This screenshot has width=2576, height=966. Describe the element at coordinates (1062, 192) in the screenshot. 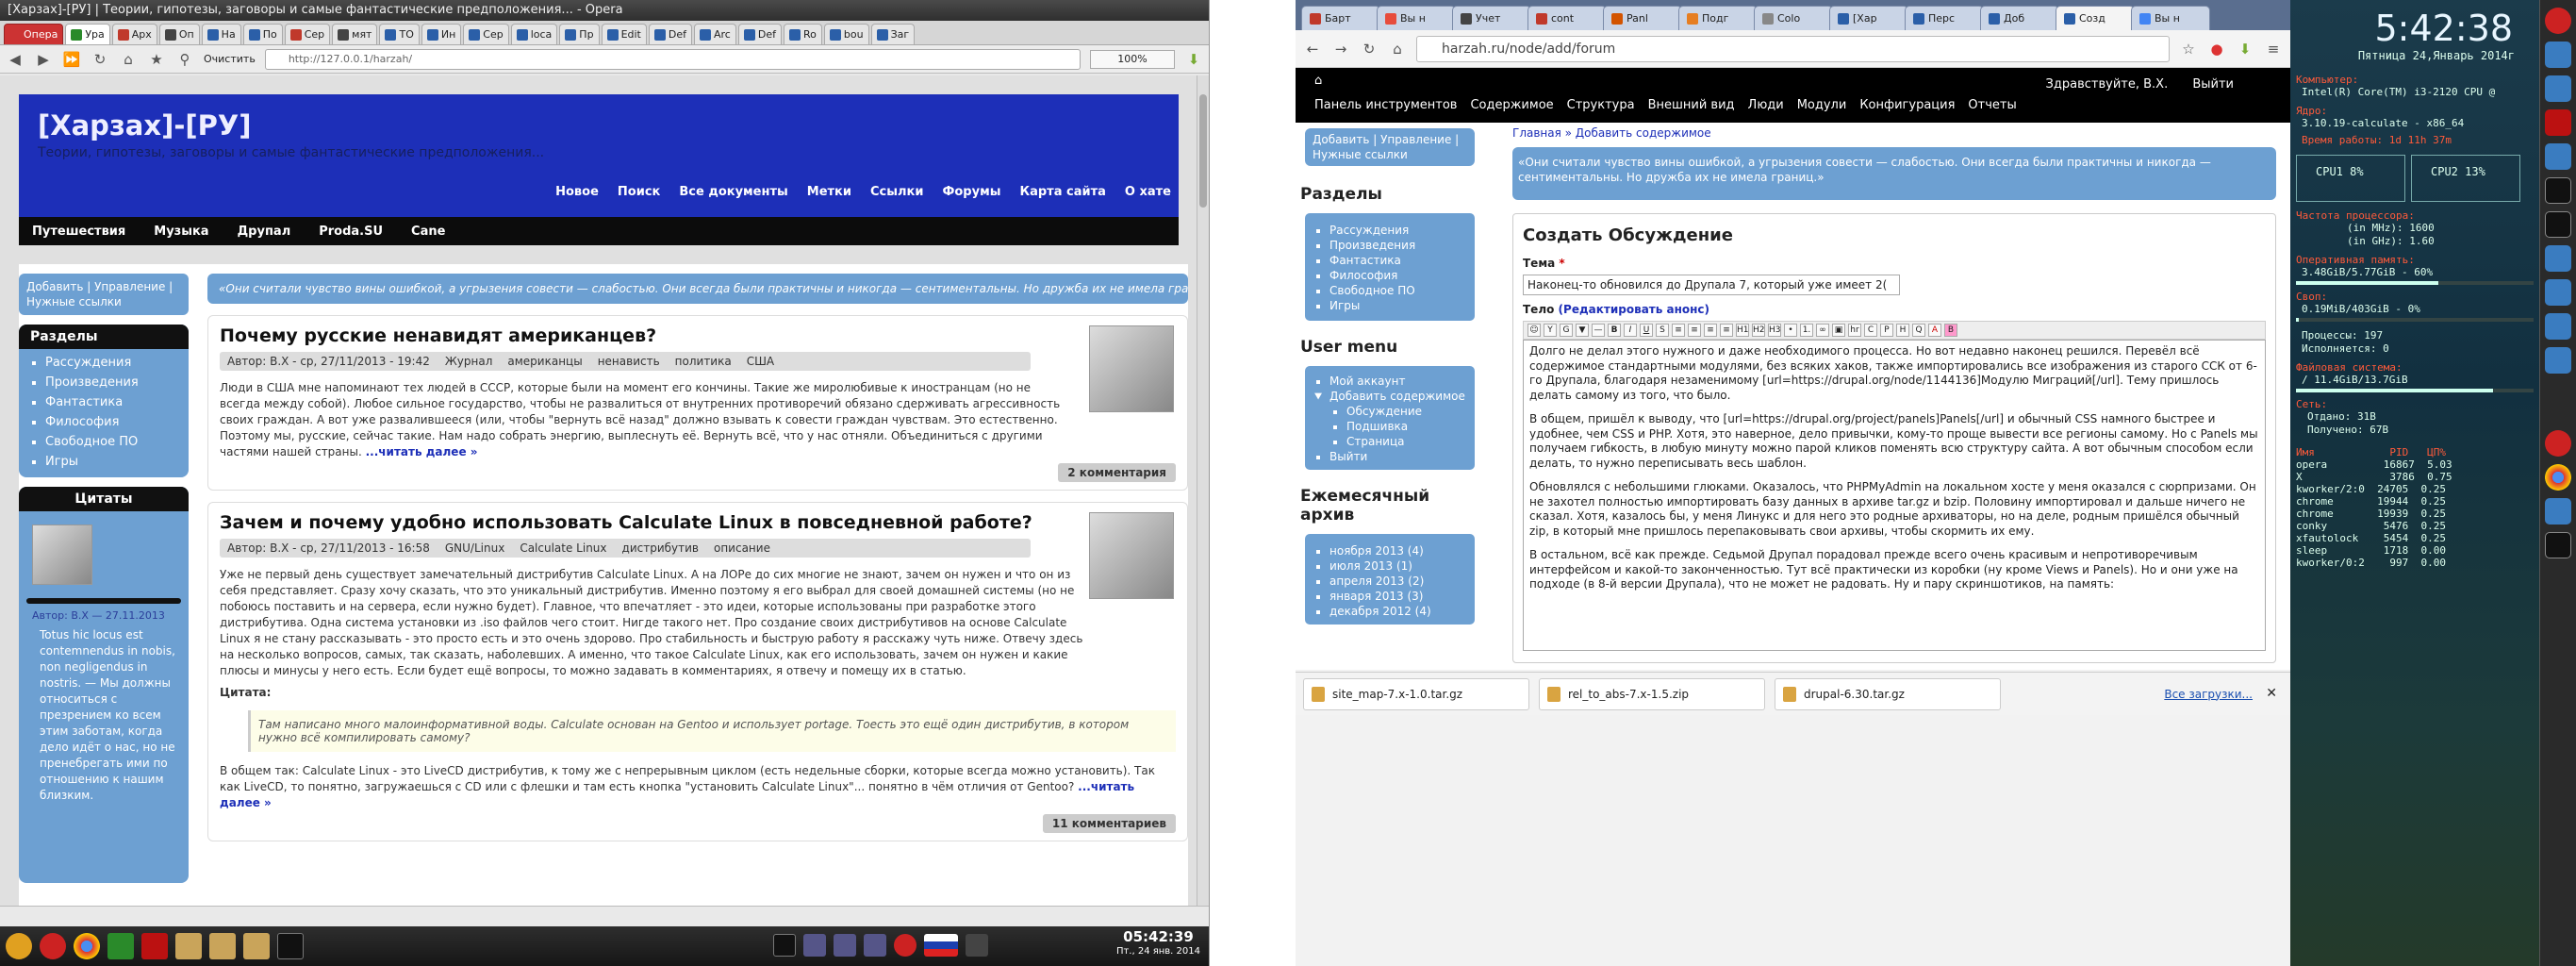

I see `top-nav-item: Карта сайта` at that location.